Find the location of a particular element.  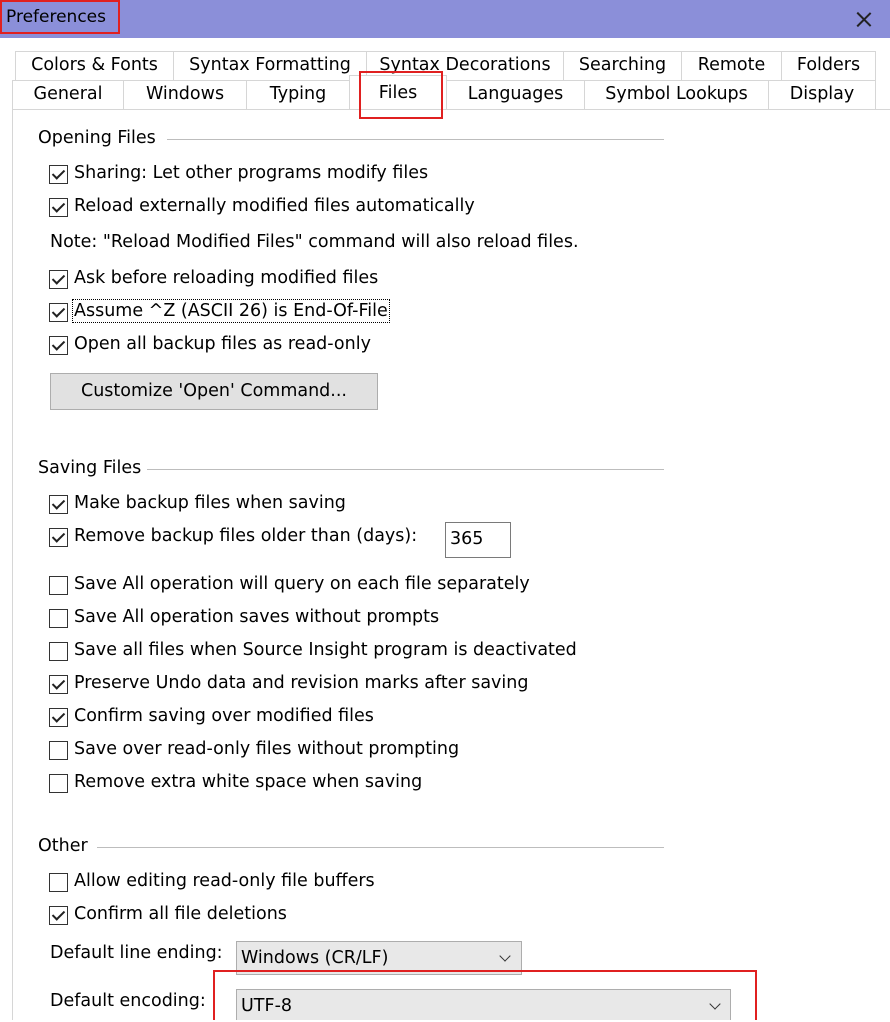

tab-searching: Searching is located at coordinates (622, 65).